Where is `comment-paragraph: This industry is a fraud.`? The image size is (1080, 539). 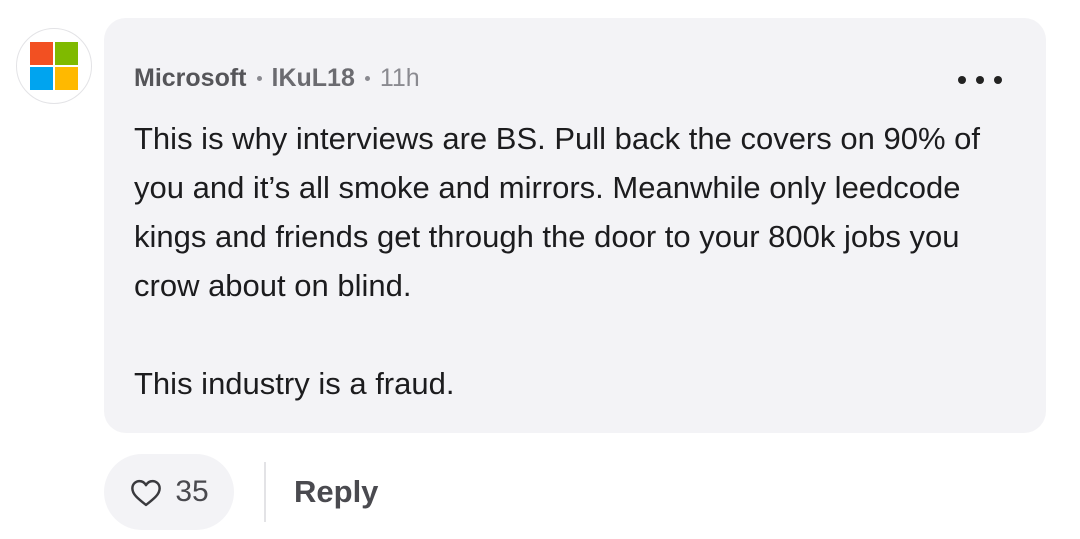
comment-paragraph: This industry is a fraud. is located at coordinates (294, 383).